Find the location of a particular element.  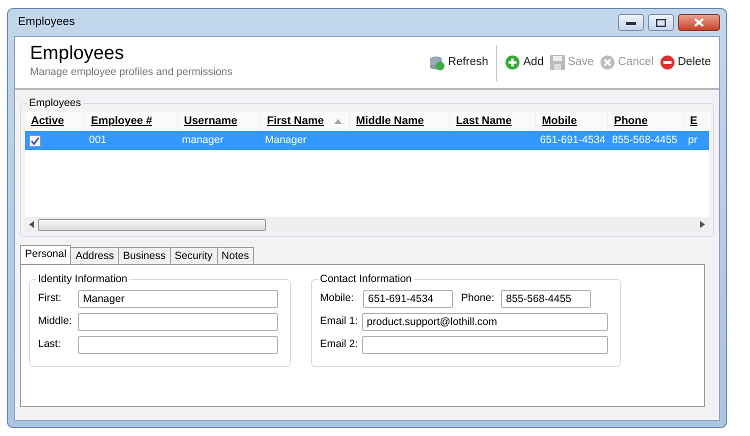

column-header: E is located at coordinates (698, 121).